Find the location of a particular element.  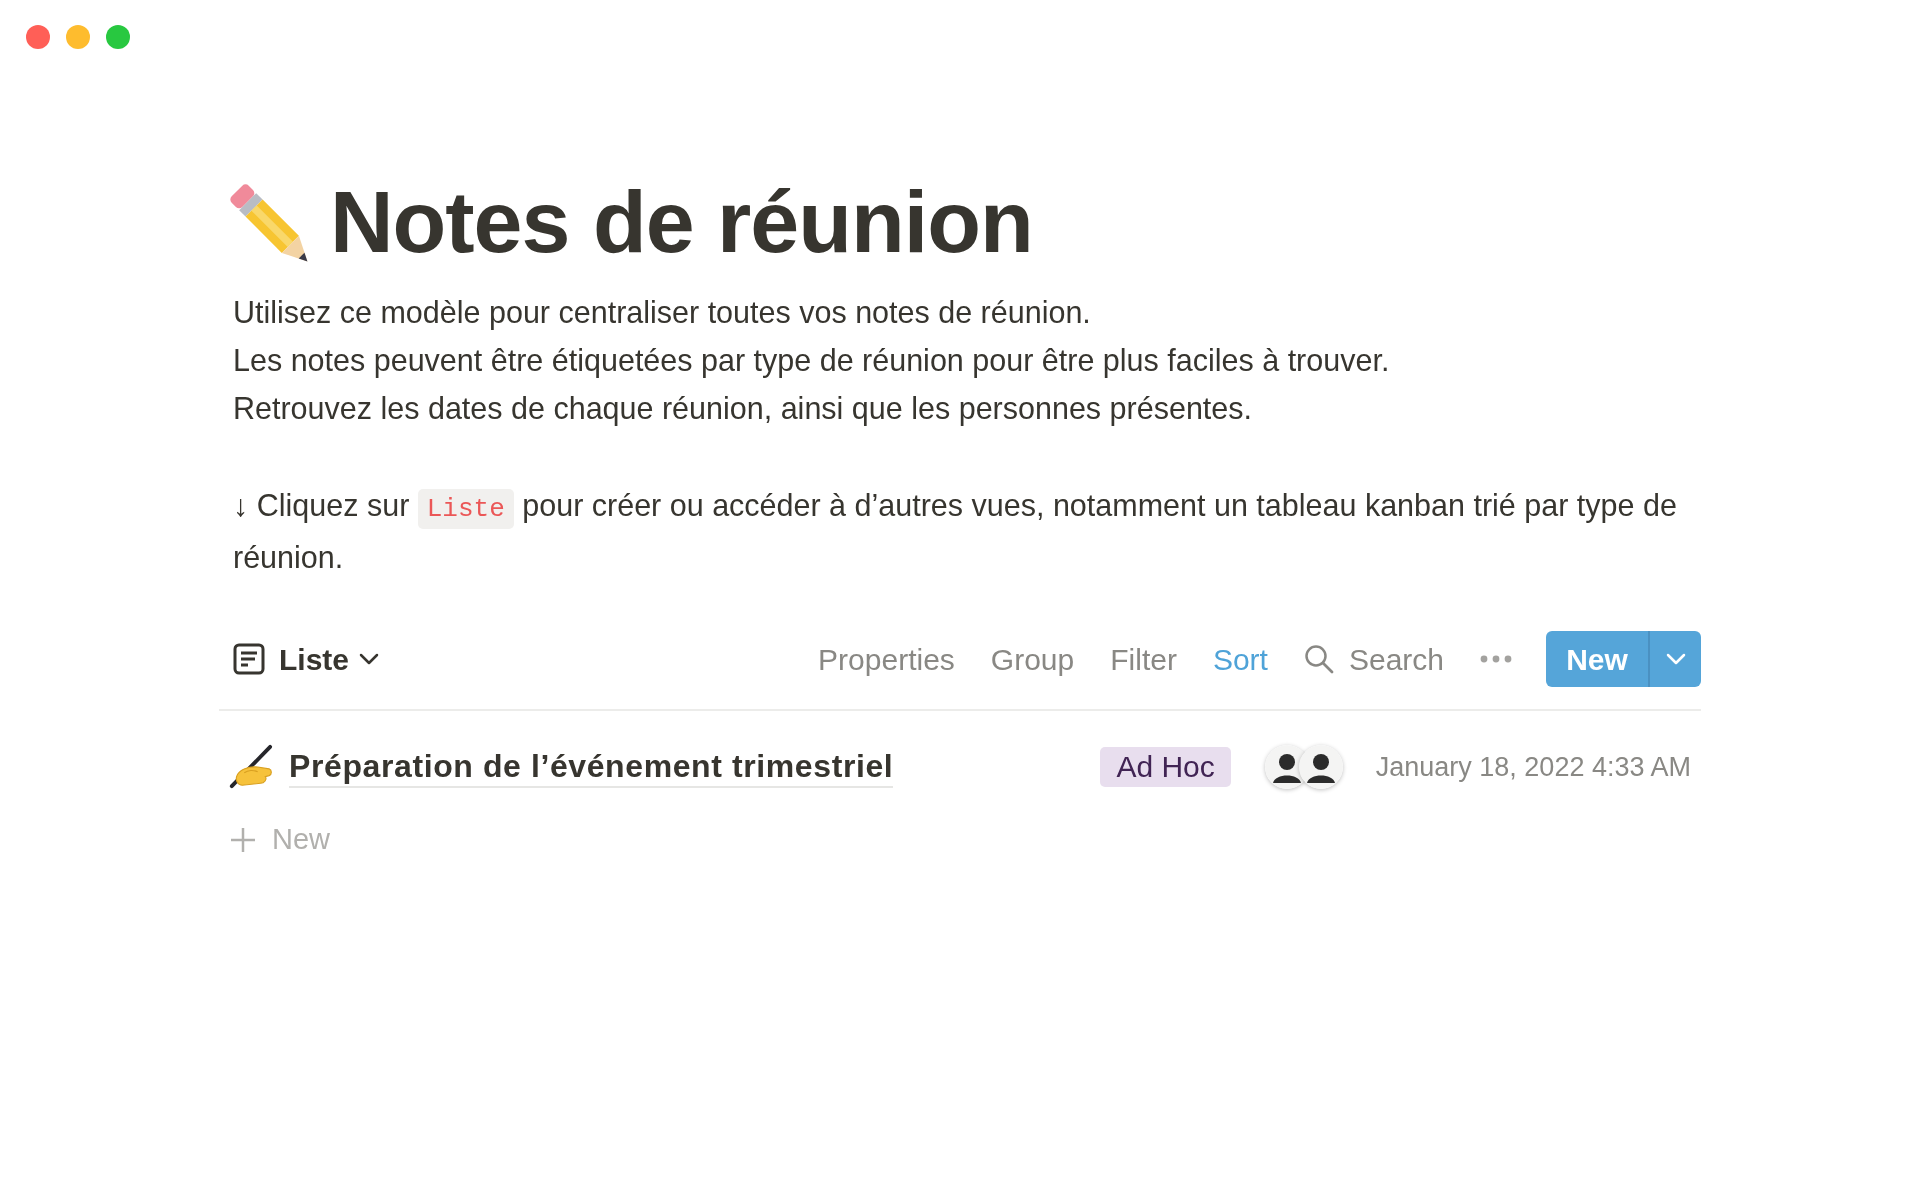

search-icon is located at coordinates (1318, 659).